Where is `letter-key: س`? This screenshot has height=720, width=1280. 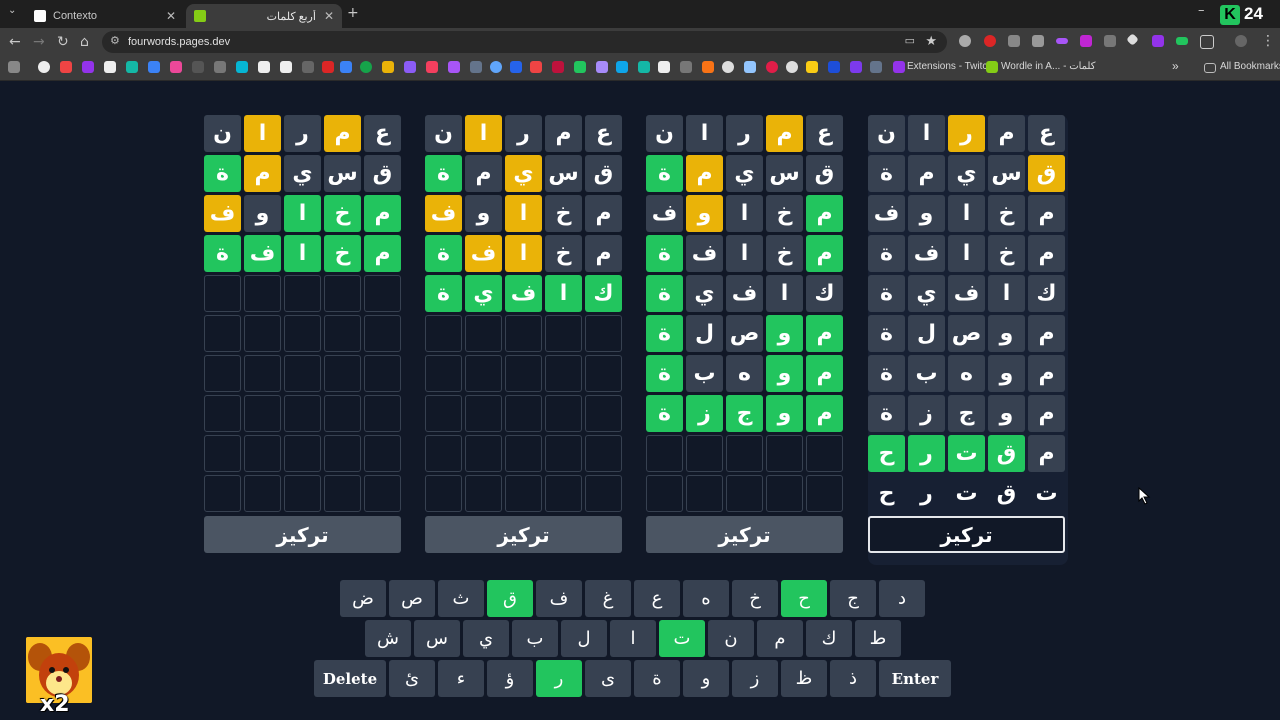
letter-key: س is located at coordinates (437, 638).